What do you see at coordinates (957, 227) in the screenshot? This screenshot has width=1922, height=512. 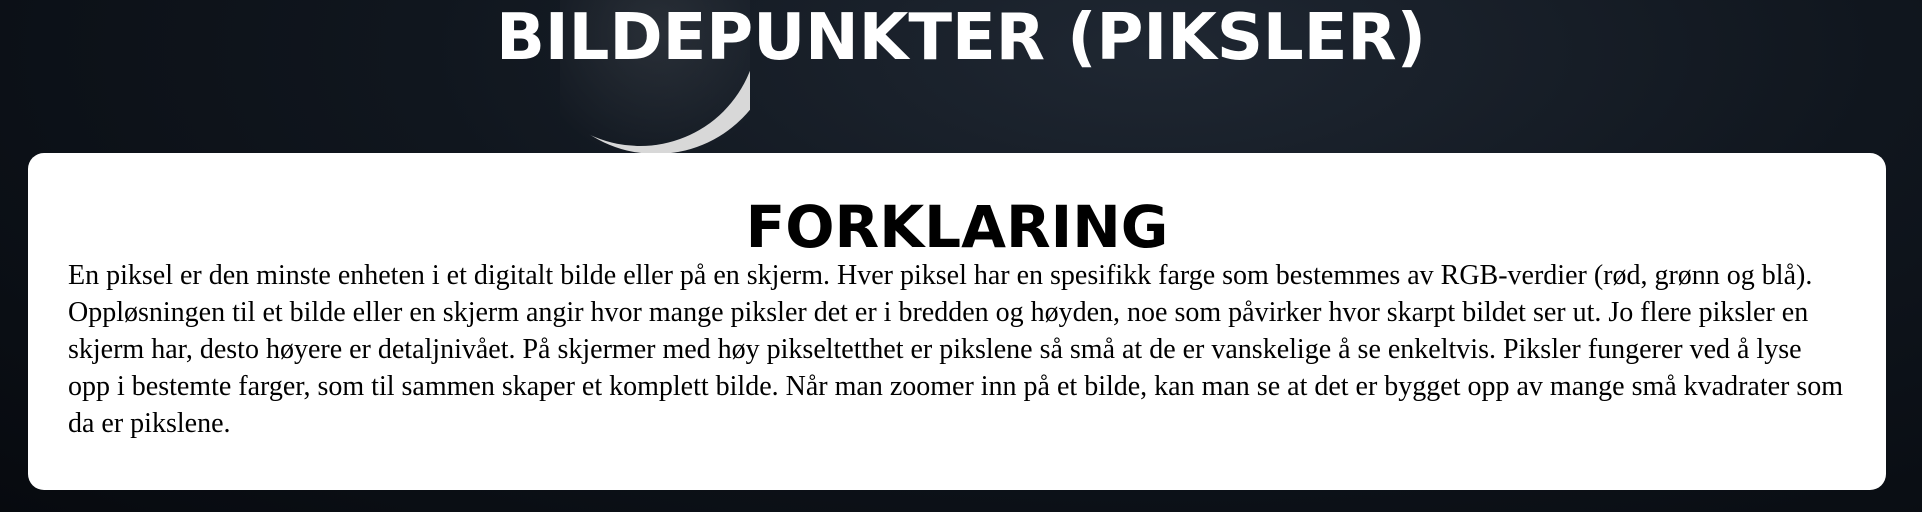 I see `section-heading: FORKLARING` at bounding box center [957, 227].